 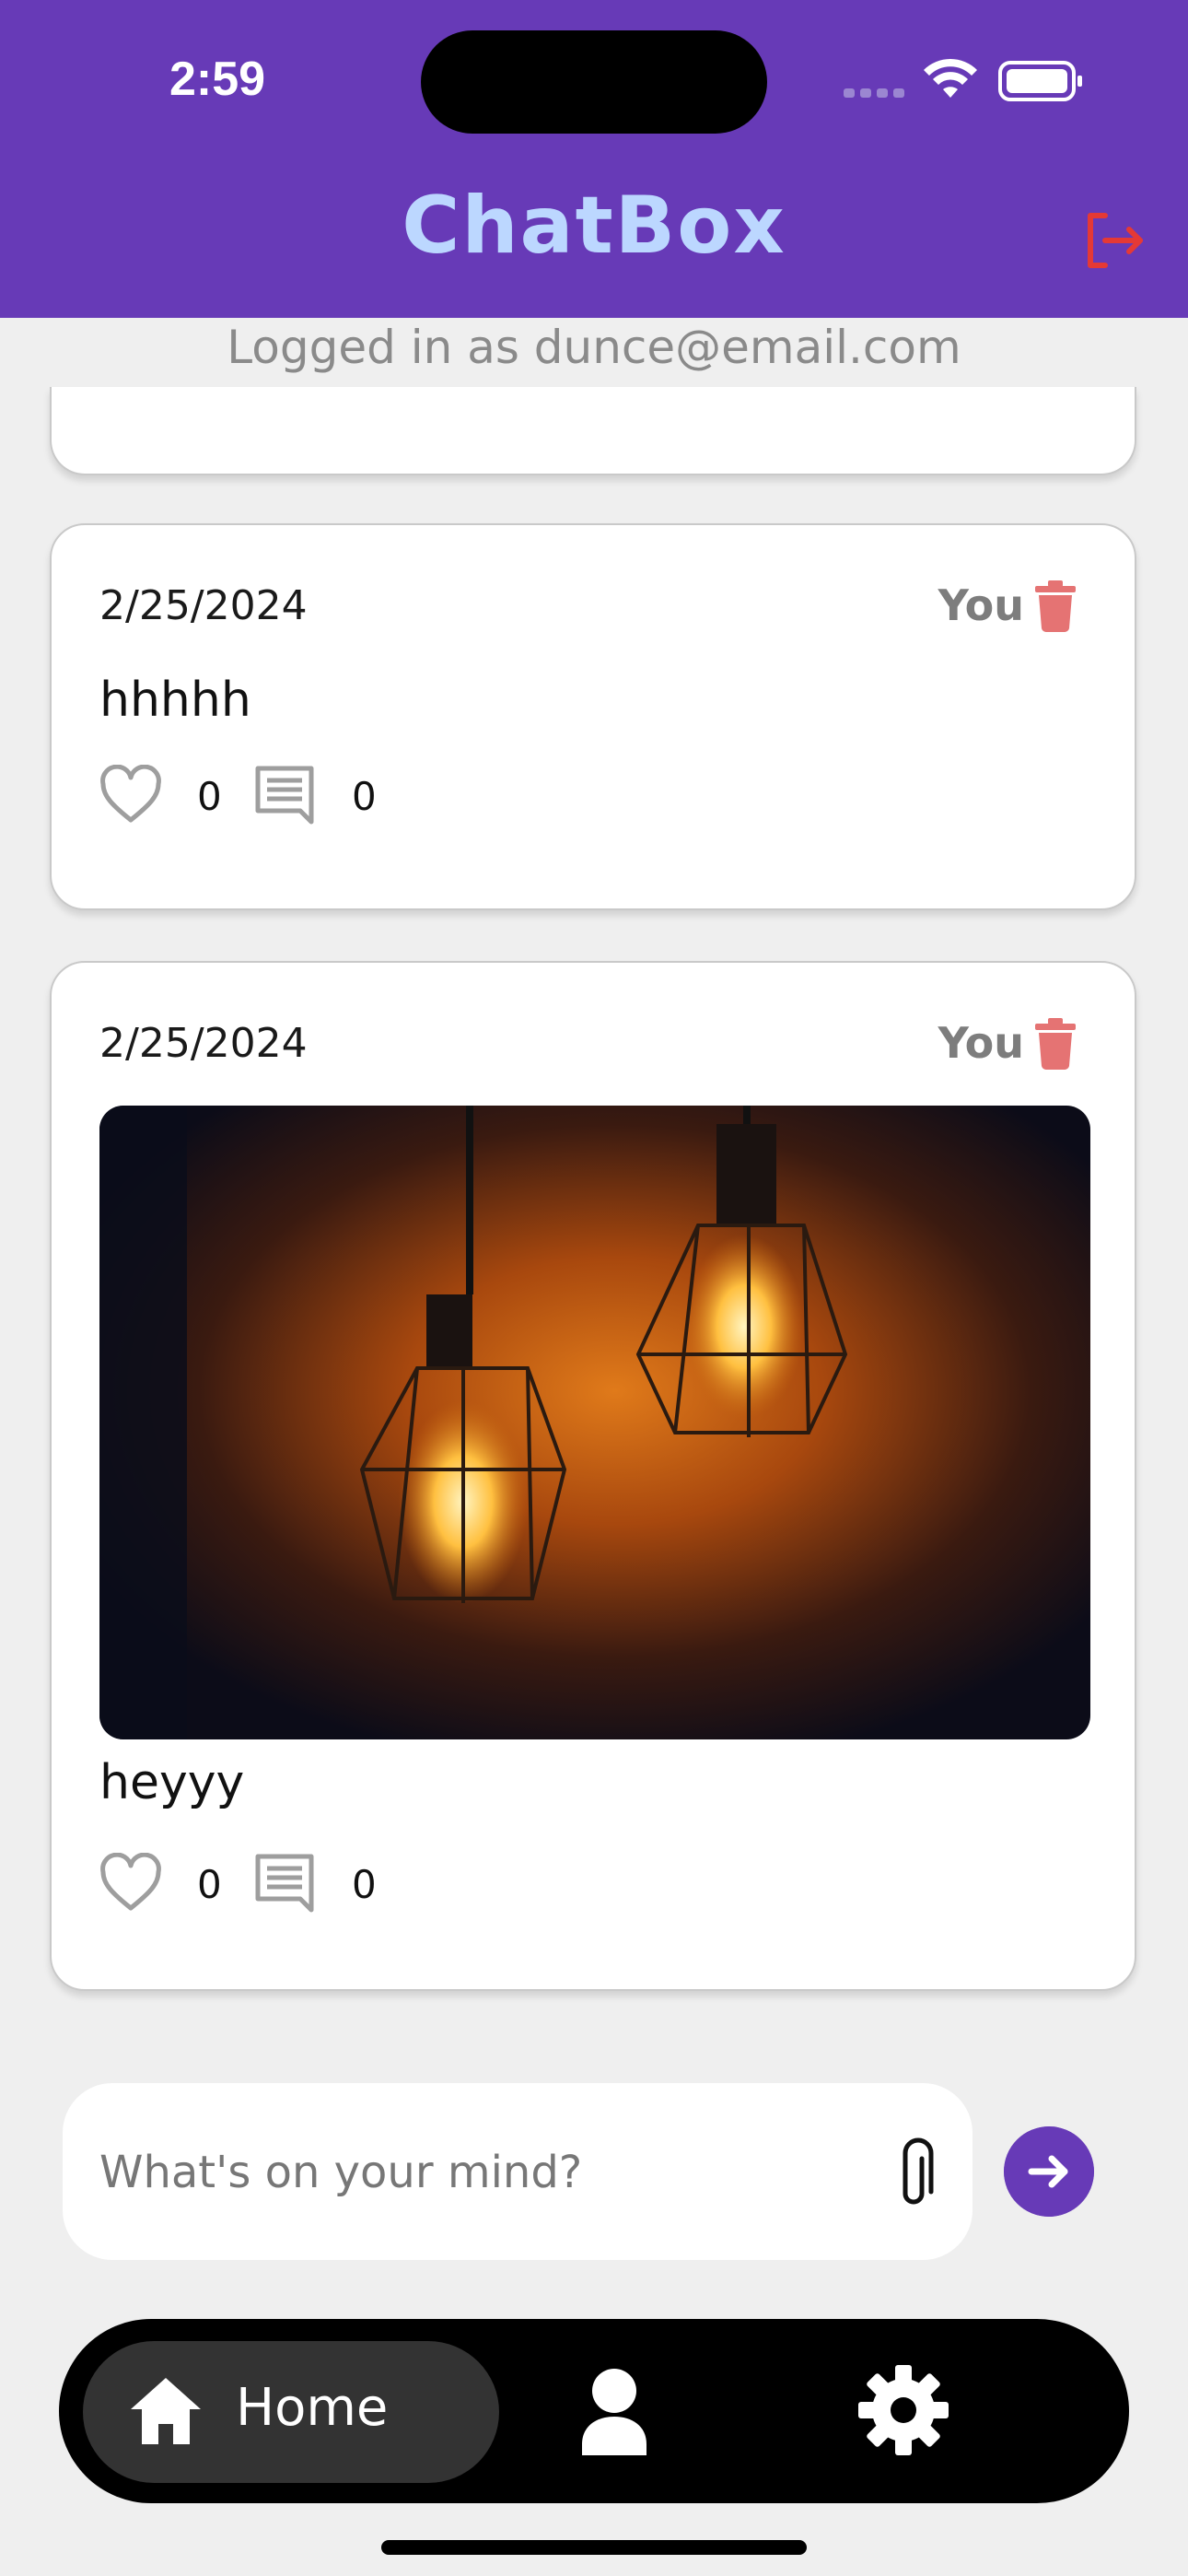 I want to click on wifi-icon, so click(x=951, y=78).